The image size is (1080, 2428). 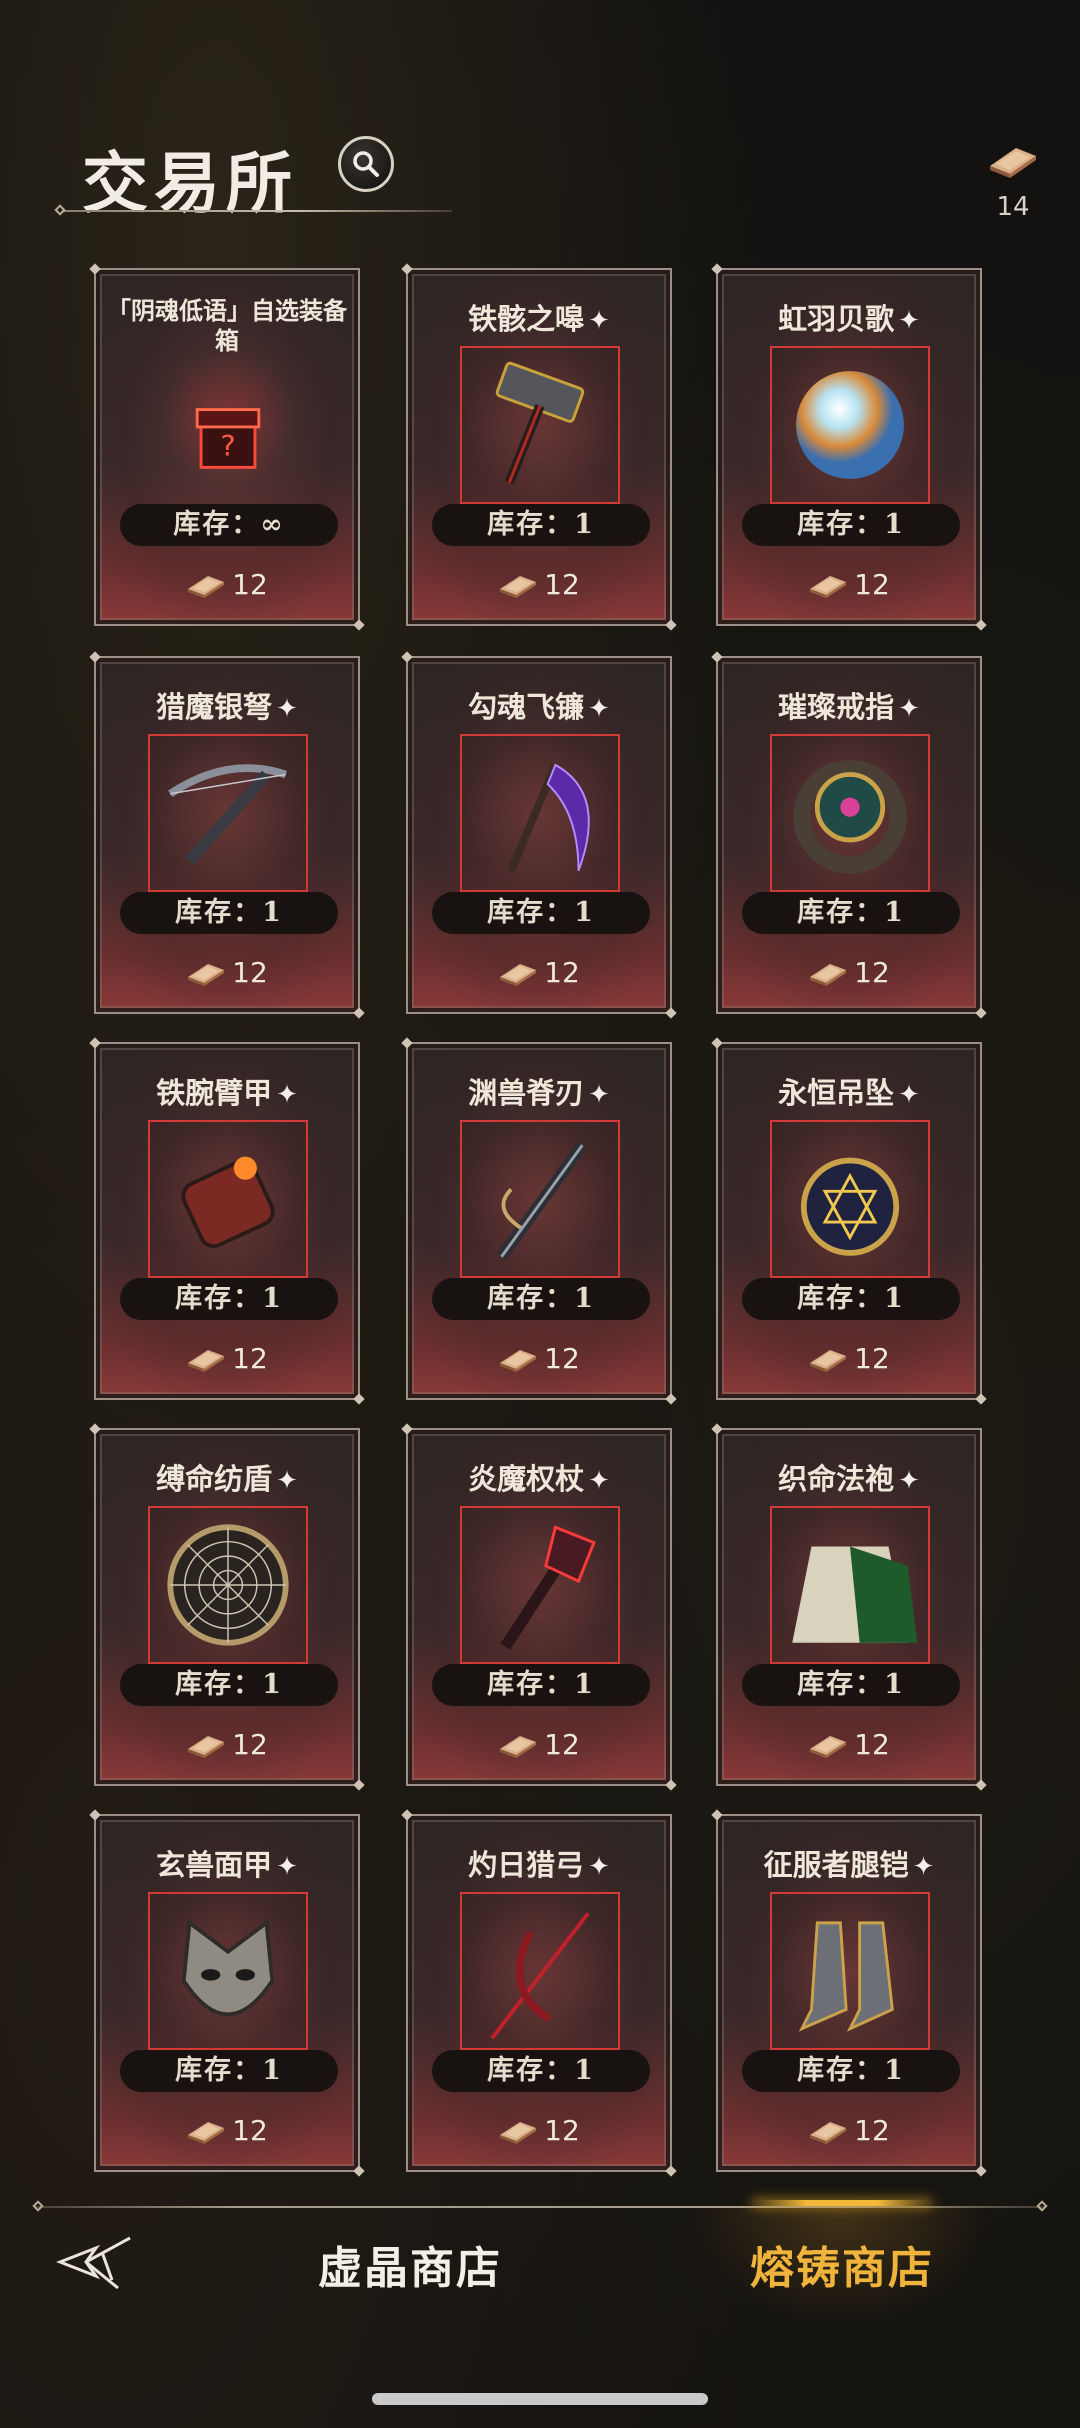 I want to click on item-name: 璀璨戒指 ✦, so click(x=849, y=705).